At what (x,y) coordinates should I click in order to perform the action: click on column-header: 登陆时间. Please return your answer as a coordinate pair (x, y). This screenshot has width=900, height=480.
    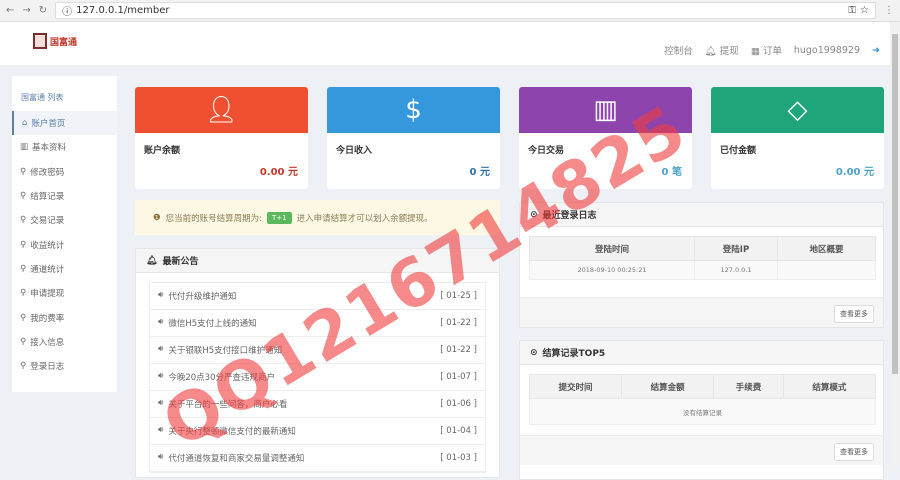
    Looking at the image, I should click on (612, 248).